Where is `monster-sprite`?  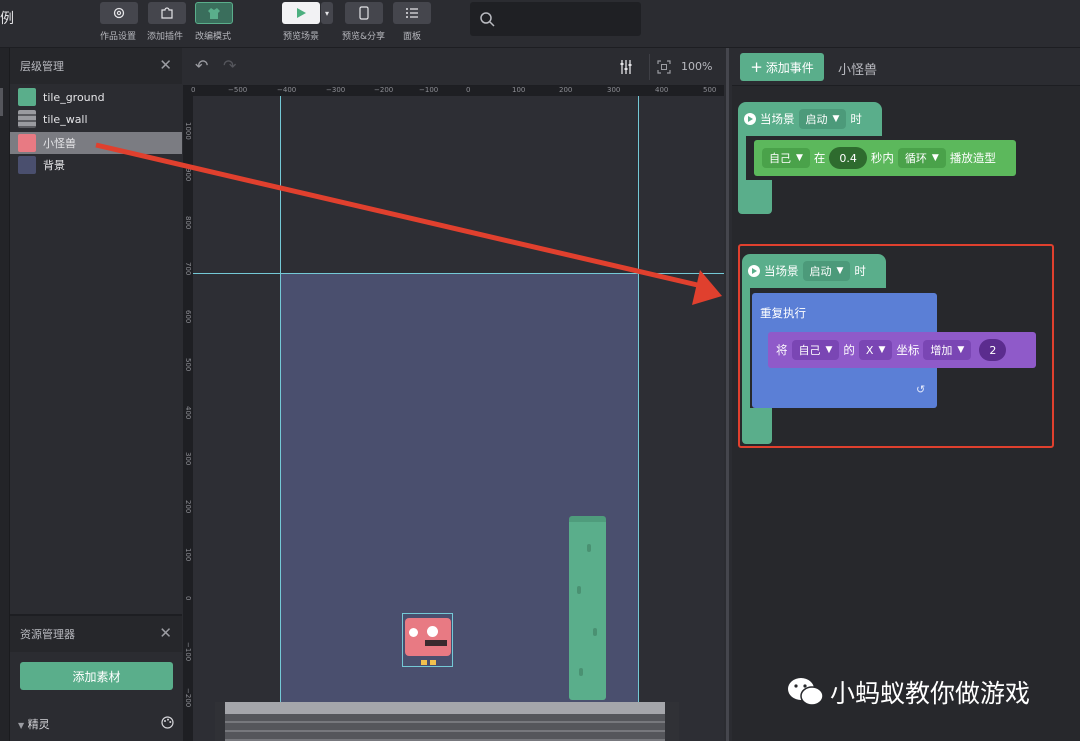 monster-sprite is located at coordinates (427, 640).